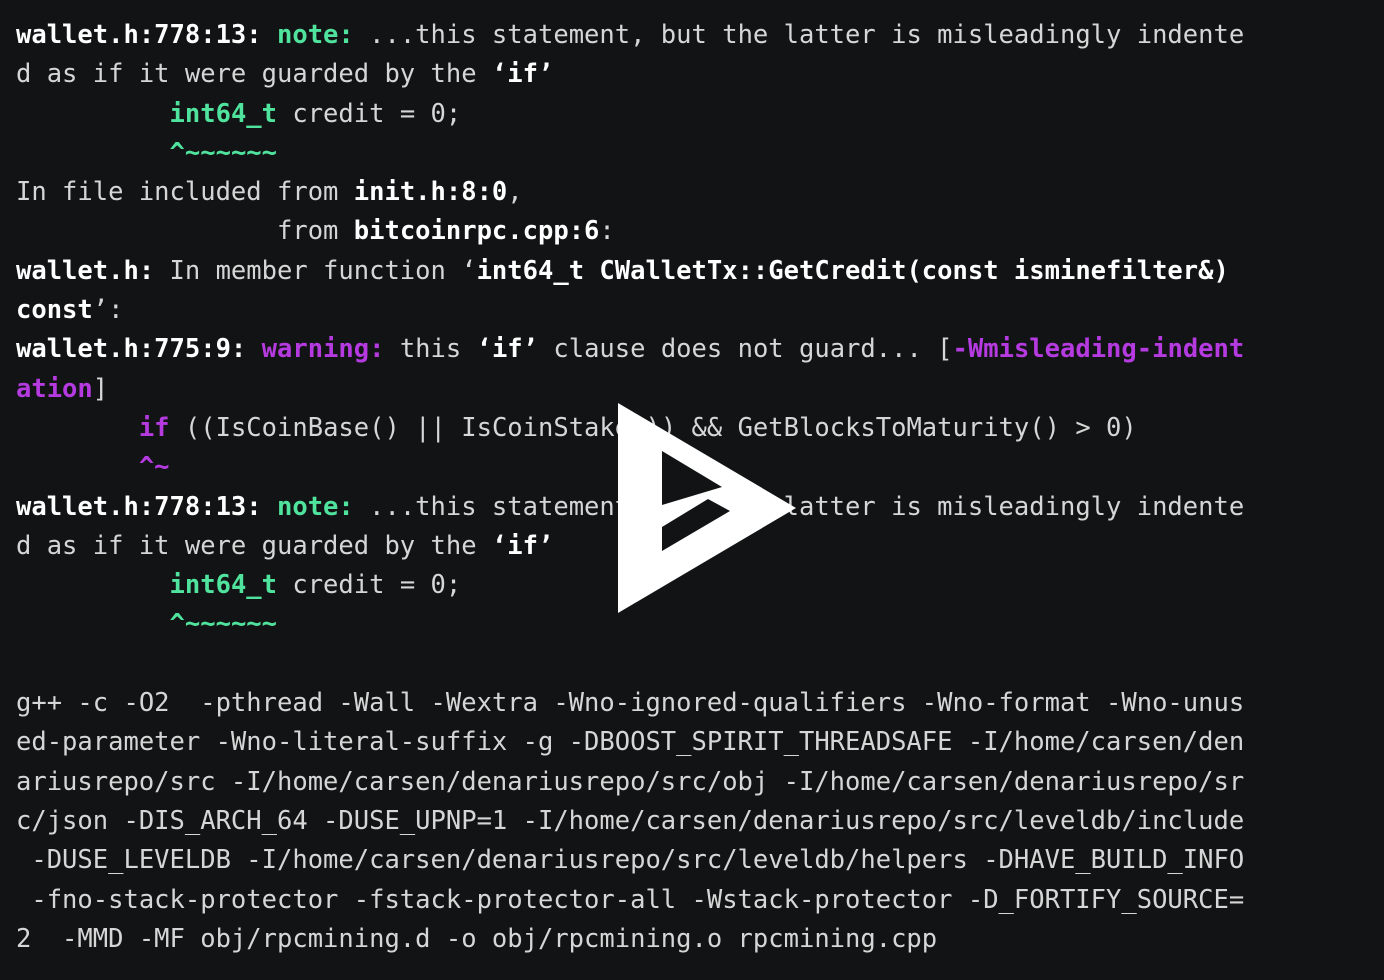 The image size is (1384, 980). I want to click on caret-marker: ^~~~~~~, so click(223, 152).